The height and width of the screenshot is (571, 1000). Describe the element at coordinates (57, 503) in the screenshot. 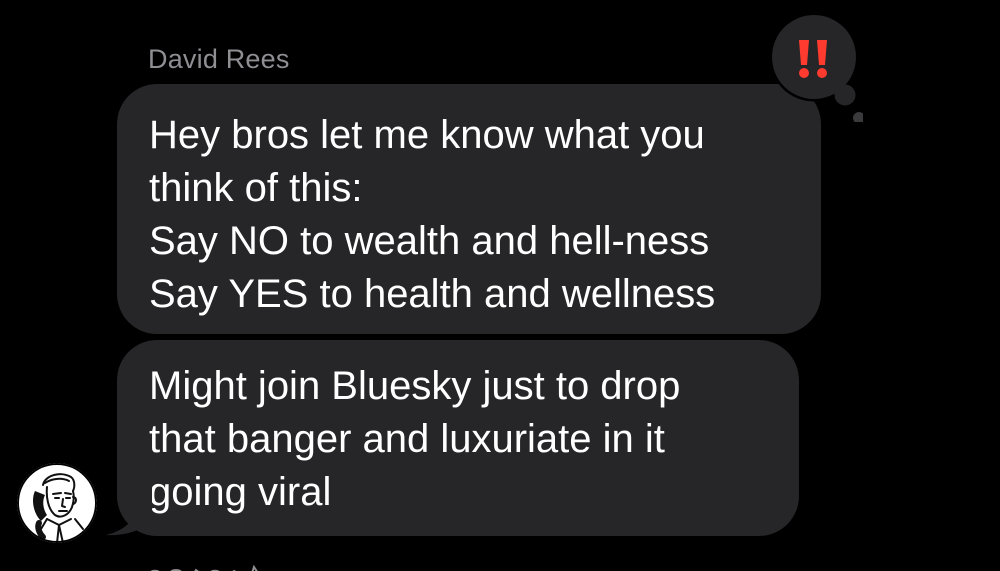

I see `avatar` at that location.